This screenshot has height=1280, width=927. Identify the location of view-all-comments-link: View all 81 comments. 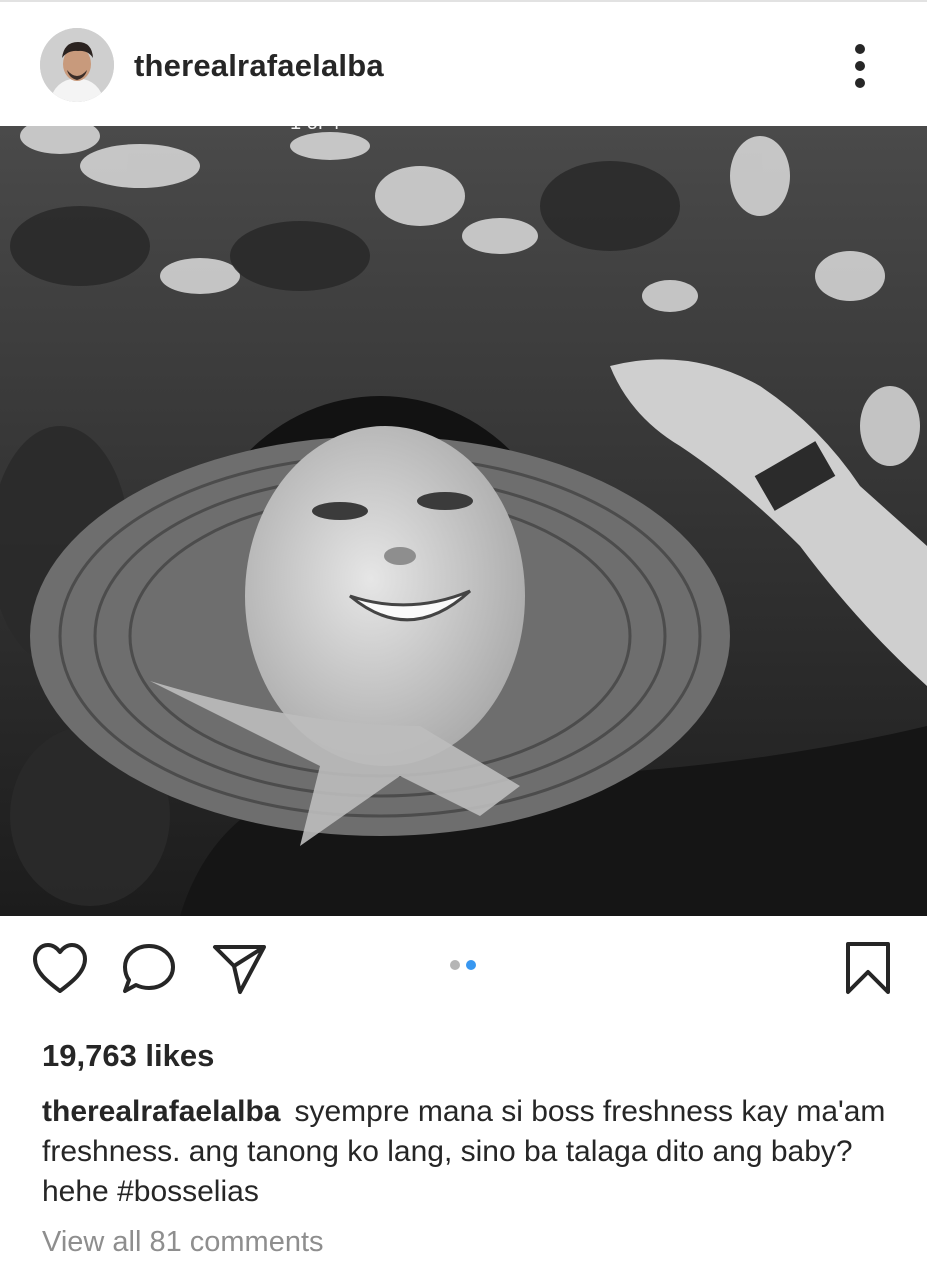
(183, 1242).